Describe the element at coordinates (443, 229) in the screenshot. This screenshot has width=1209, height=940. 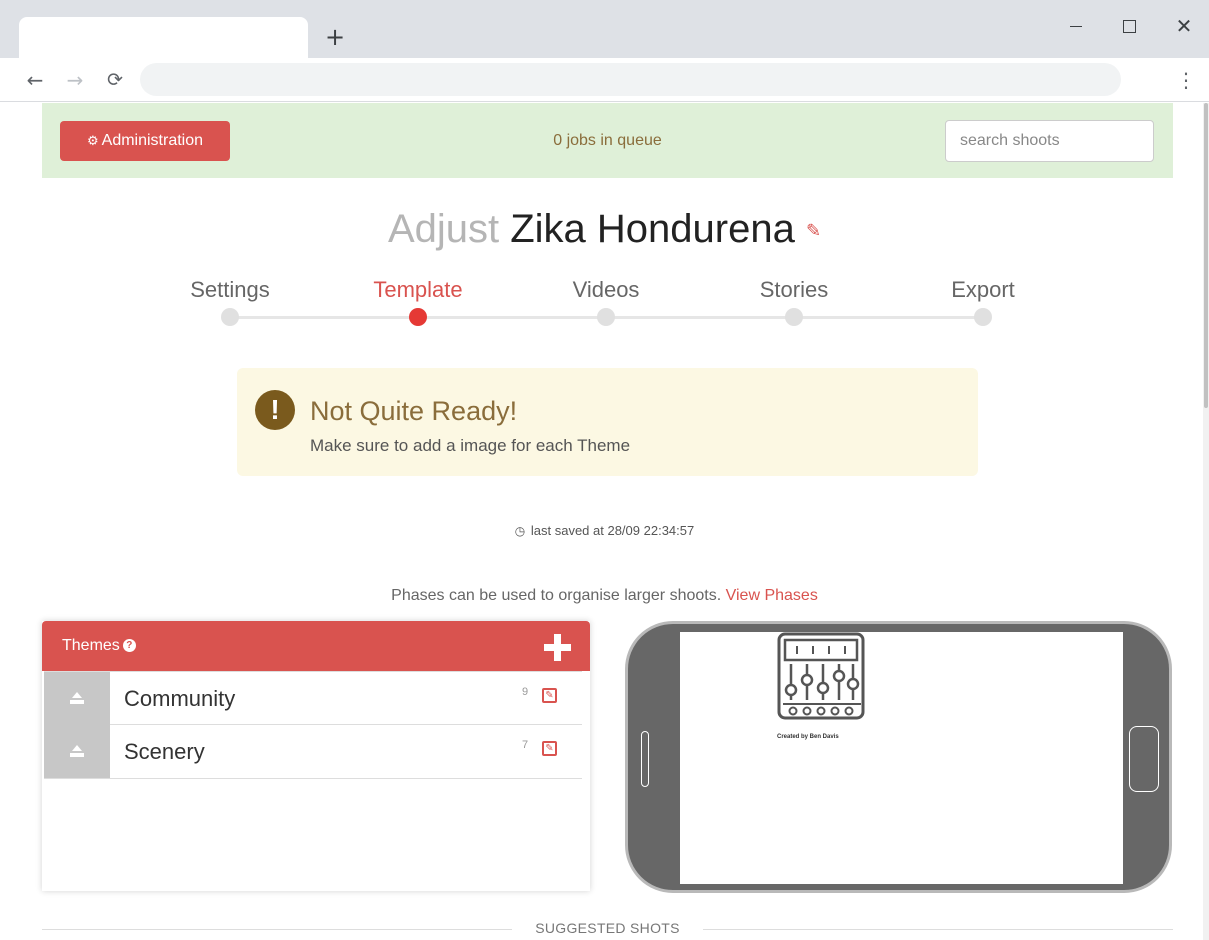
I see `title-prefix: Adjust` at that location.